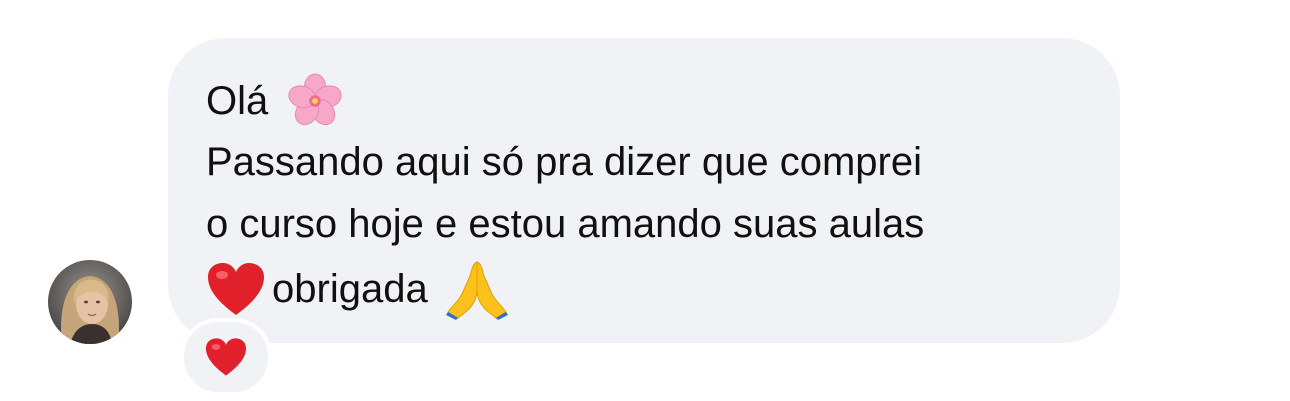  I want to click on avatar-photo, so click(90, 302).